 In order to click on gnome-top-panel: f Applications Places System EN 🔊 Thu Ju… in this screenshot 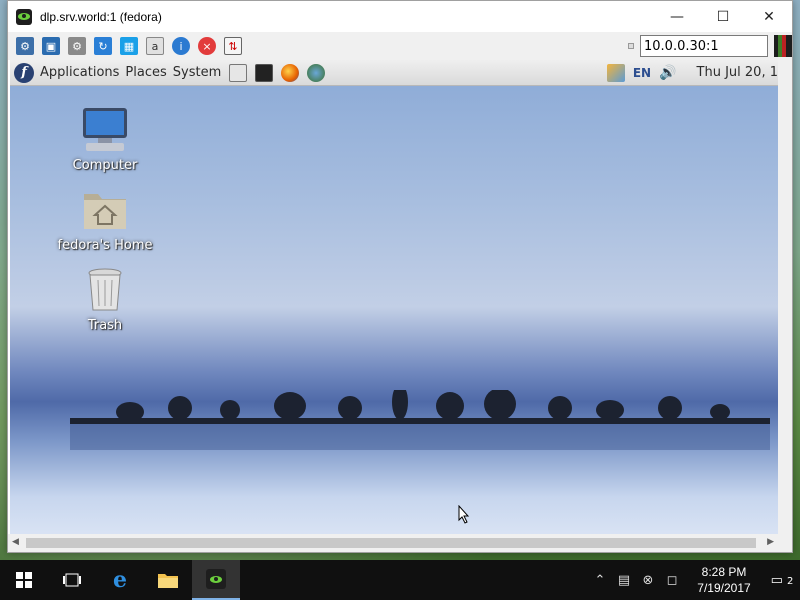, I will do `click(394, 73)`.